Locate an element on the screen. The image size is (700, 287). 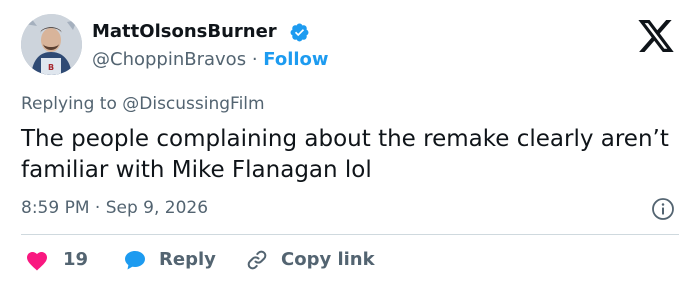
author-handle-row: @ChoppinBravos · Follow is located at coordinates (210, 60).